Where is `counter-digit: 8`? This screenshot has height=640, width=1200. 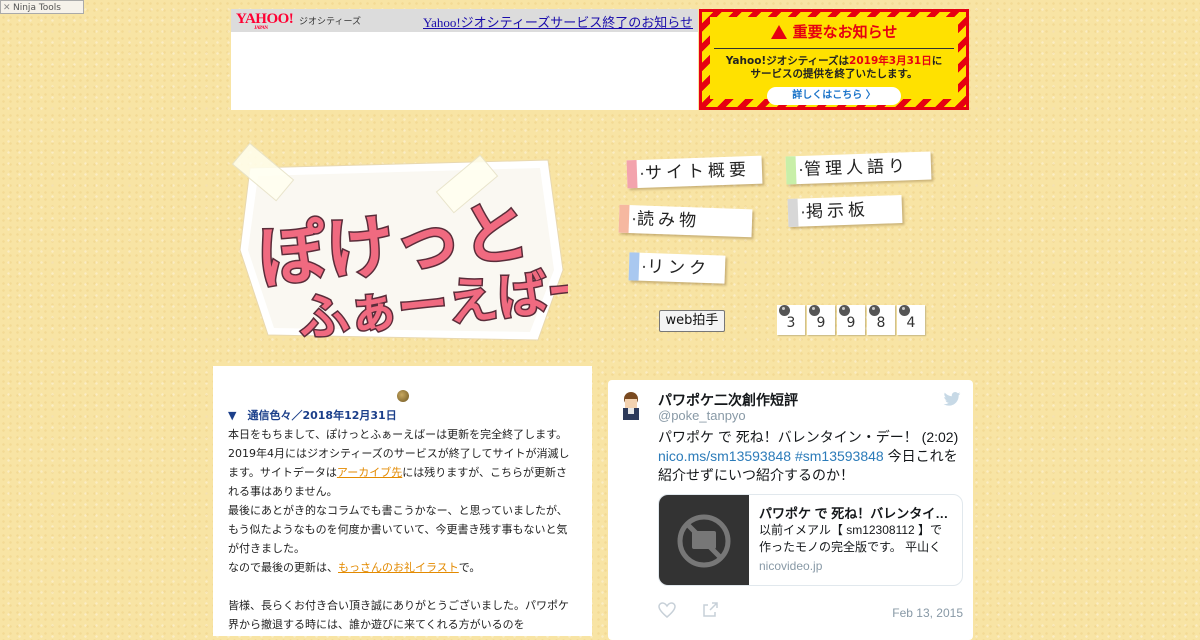 counter-digit: 8 is located at coordinates (881, 320).